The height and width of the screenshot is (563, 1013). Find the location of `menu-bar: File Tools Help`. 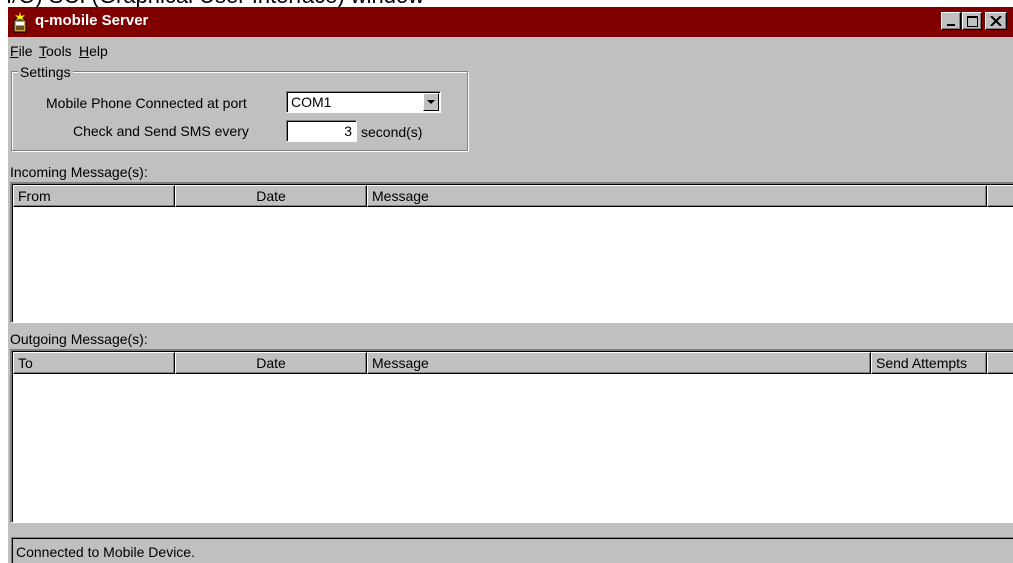

menu-bar: File Tools Help is located at coordinates (510, 50).